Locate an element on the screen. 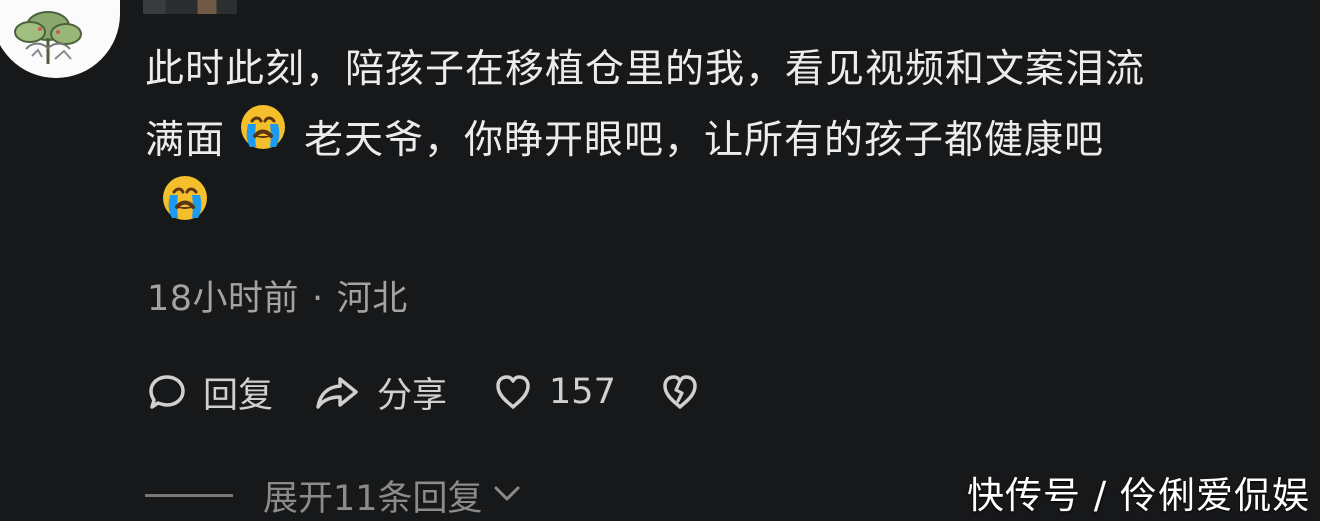  dislike-button is located at coordinates (680, 392).